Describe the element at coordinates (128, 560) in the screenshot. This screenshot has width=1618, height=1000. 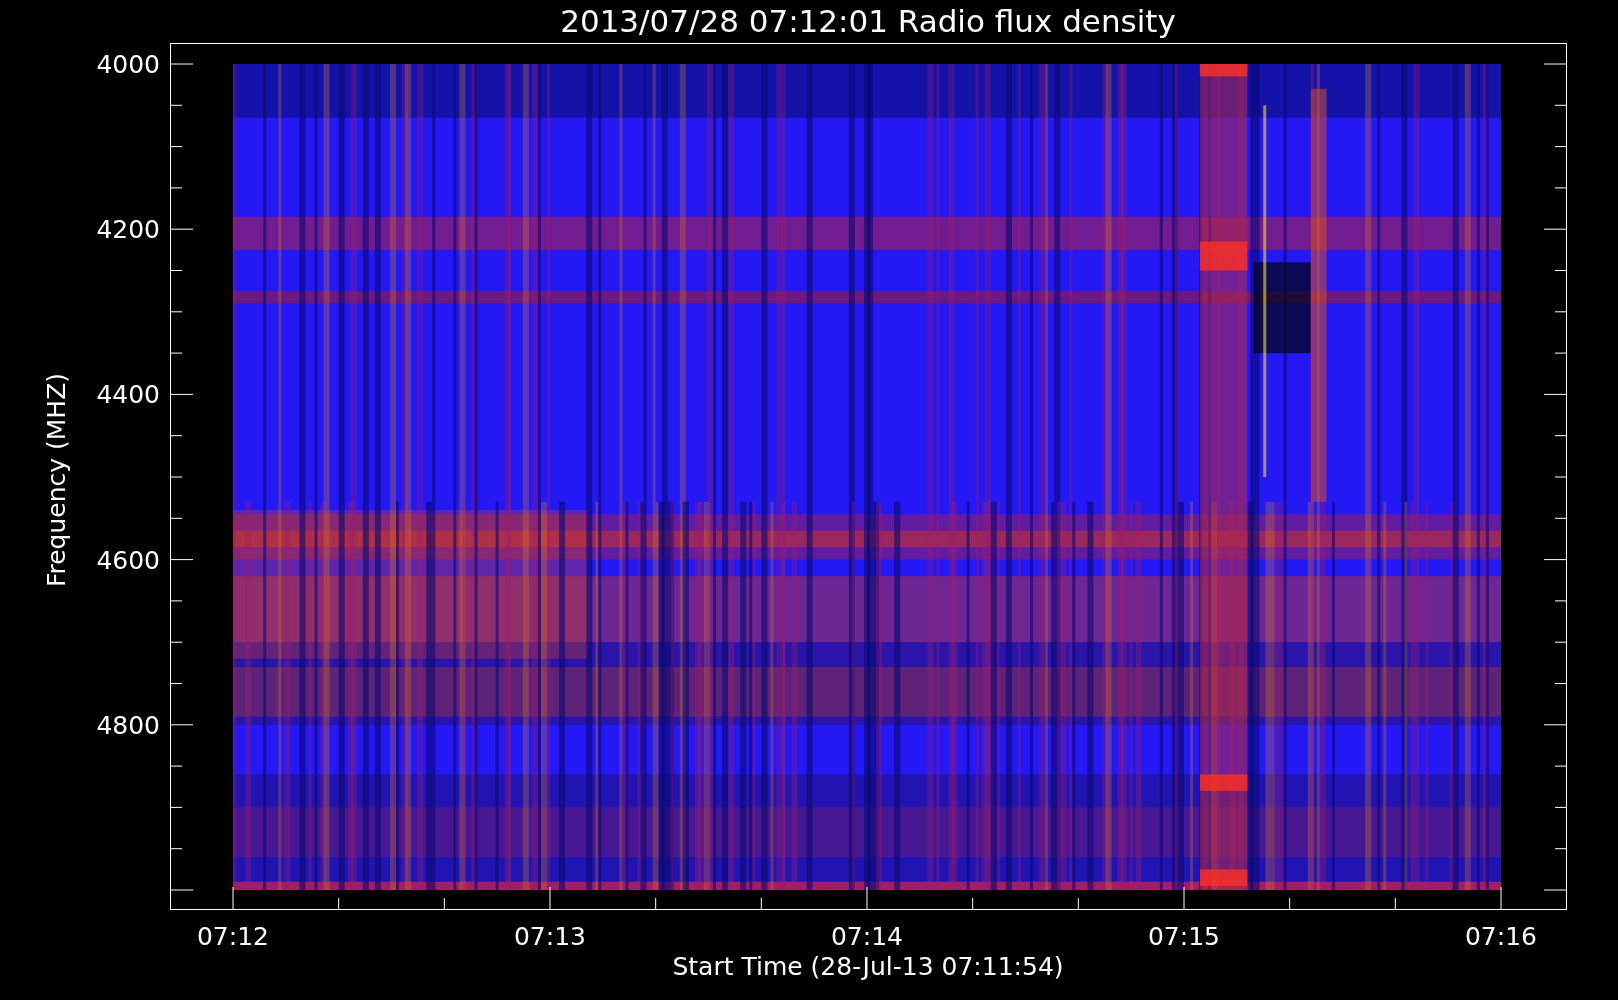
I see `axis-tick-label: 4600` at that location.